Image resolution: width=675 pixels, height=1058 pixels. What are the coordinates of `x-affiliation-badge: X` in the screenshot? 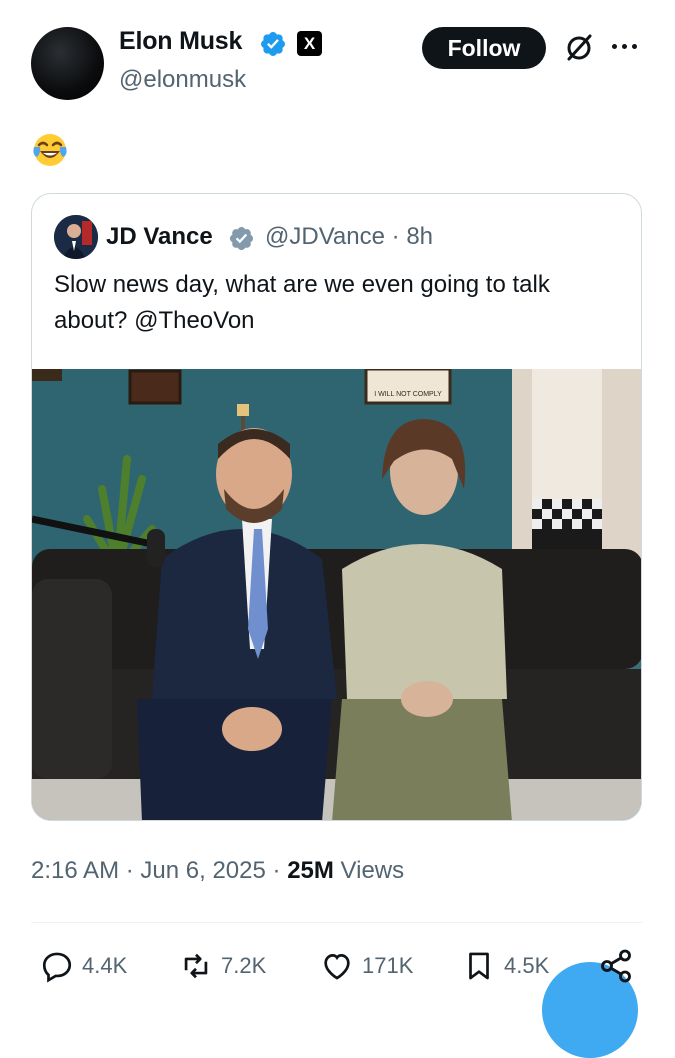 It's located at (309, 43).